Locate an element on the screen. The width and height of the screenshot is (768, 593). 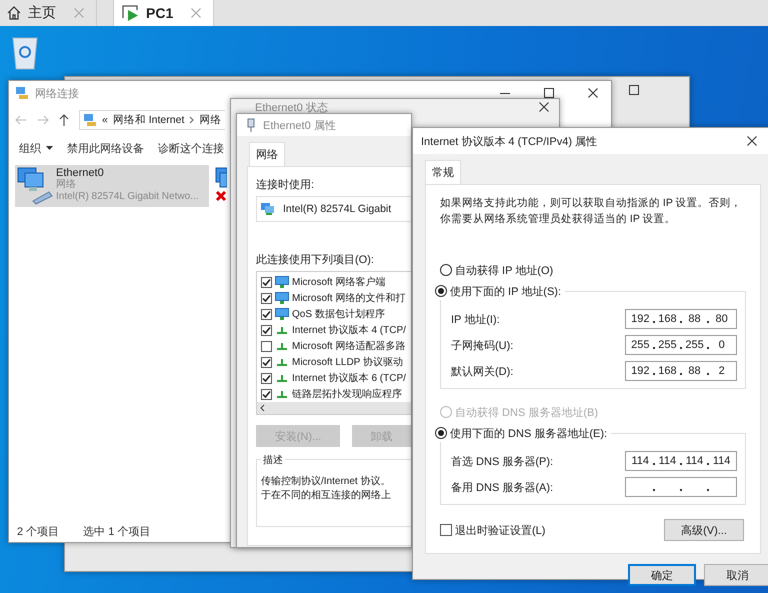
breadcrumb-item: 网络和 Internet is located at coordinates (148, 120).